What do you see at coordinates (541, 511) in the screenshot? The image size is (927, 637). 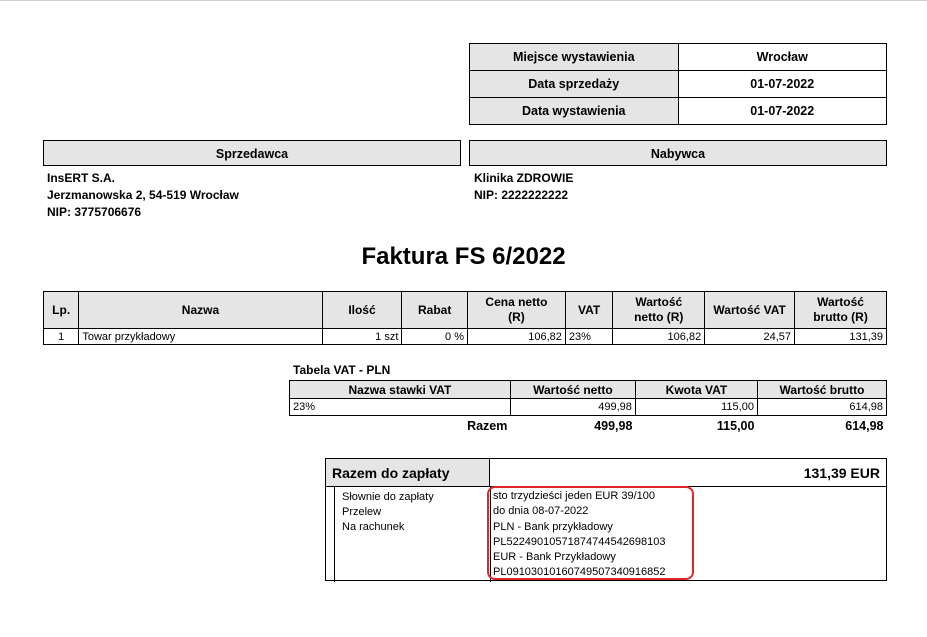 I see `payment-due-date: do dnia 08-07-2022` at bounding box center [541, 511].